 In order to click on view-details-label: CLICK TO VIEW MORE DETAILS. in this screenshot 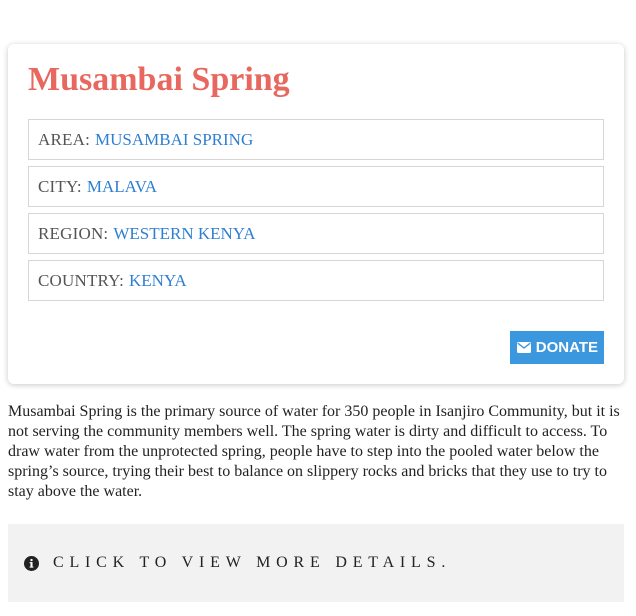, I will do `click(252, 562)`.